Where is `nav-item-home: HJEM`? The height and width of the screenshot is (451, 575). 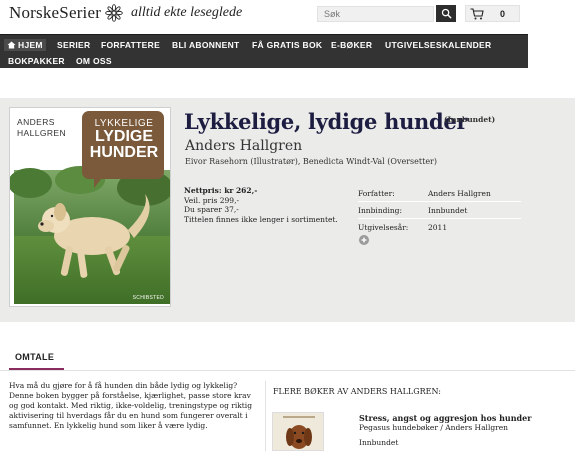 nav-item-home: HJEM is located at coordinates (25, 45).